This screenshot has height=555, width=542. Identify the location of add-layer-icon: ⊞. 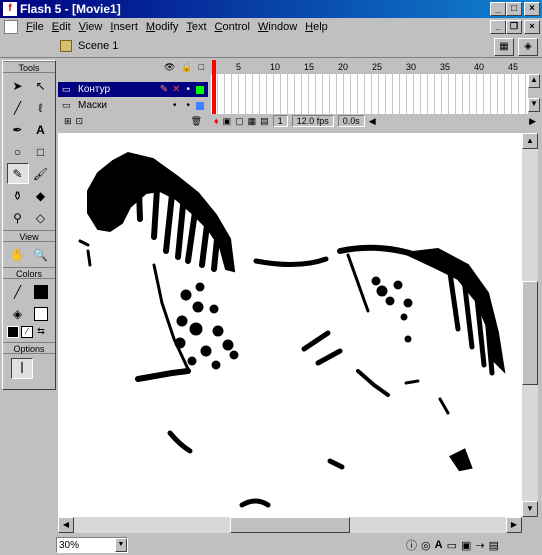
(68, 121).